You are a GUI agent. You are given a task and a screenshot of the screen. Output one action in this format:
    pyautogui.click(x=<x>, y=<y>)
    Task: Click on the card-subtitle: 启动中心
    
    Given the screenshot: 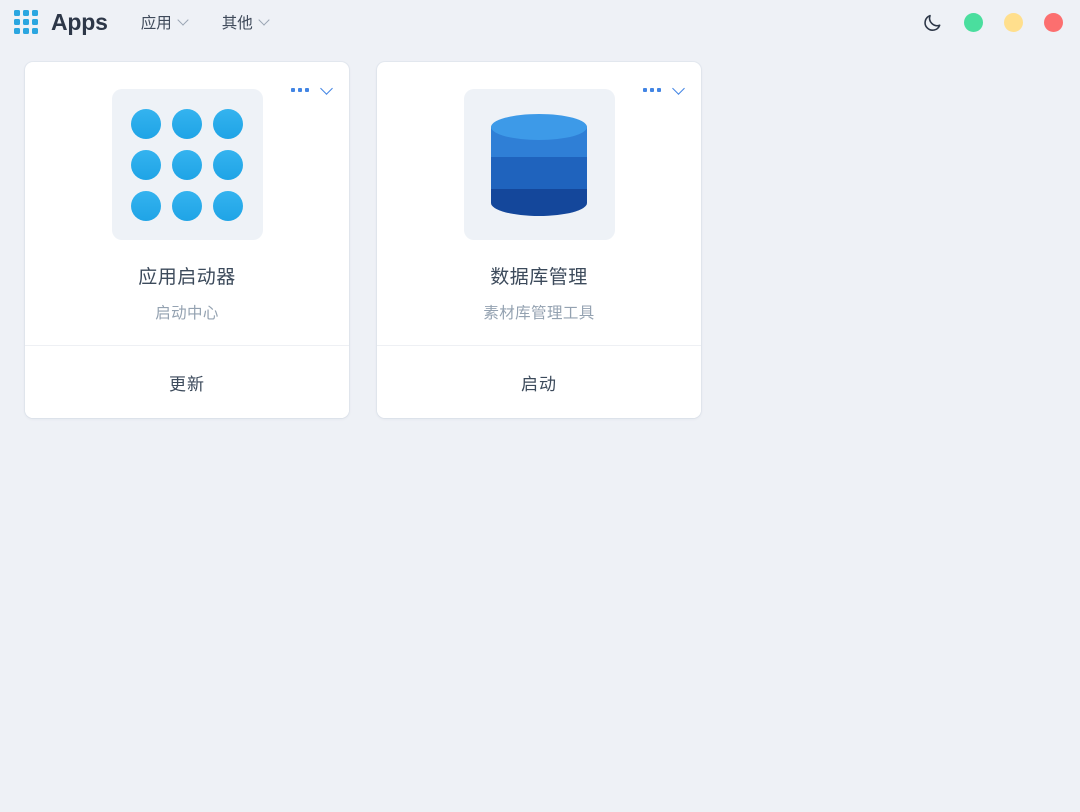 What is the action you would take?
    pyautogui.click(x=187, y=313)
    